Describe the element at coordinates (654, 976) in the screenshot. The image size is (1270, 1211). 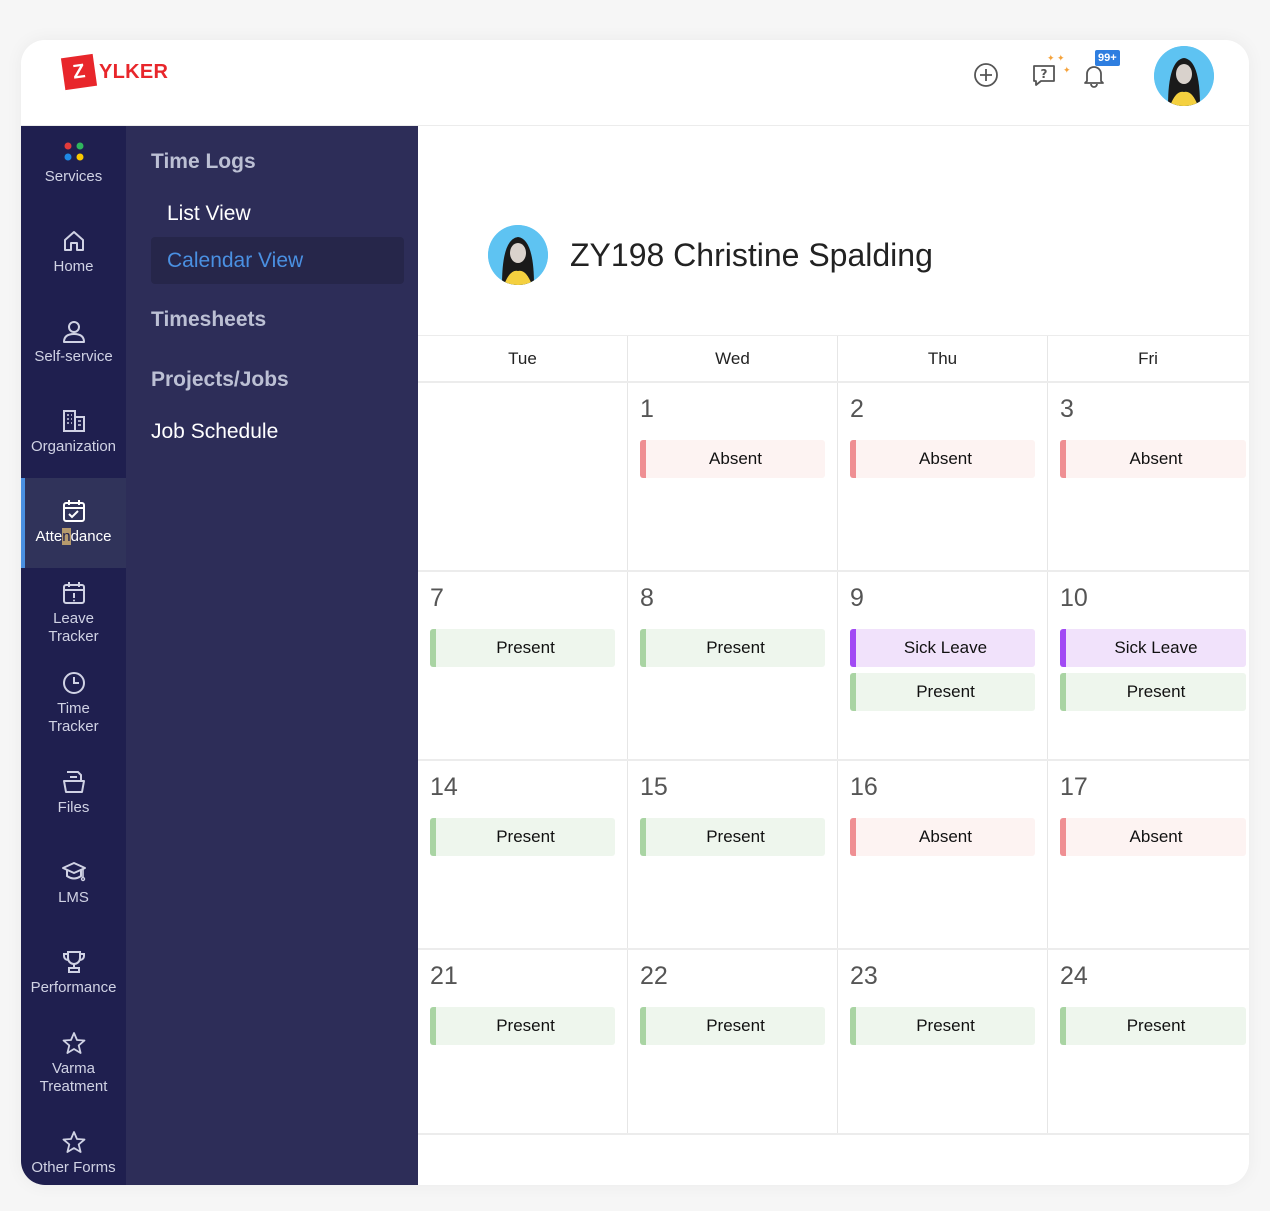
I see `day-number: 22` at that location.